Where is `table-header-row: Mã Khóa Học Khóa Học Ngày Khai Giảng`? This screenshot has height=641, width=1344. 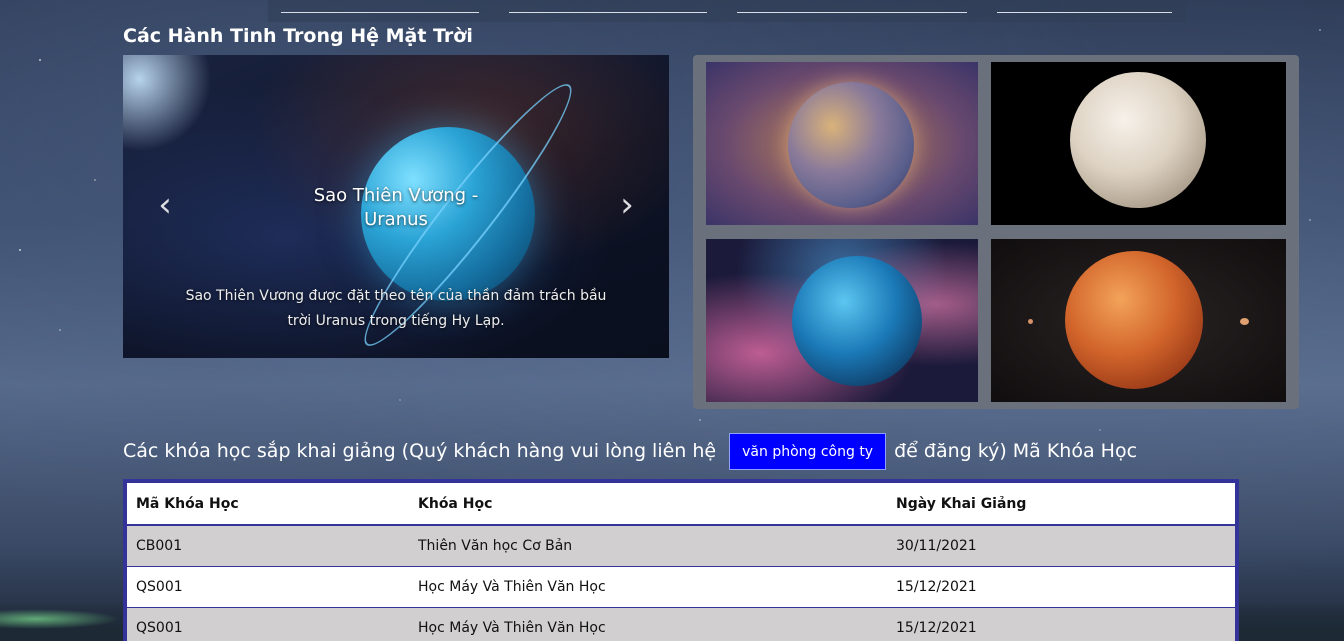 table-header-row: Mã Khóa Học Khóa Học Ngày Khai Giảng is located at coordinates (681, 504).